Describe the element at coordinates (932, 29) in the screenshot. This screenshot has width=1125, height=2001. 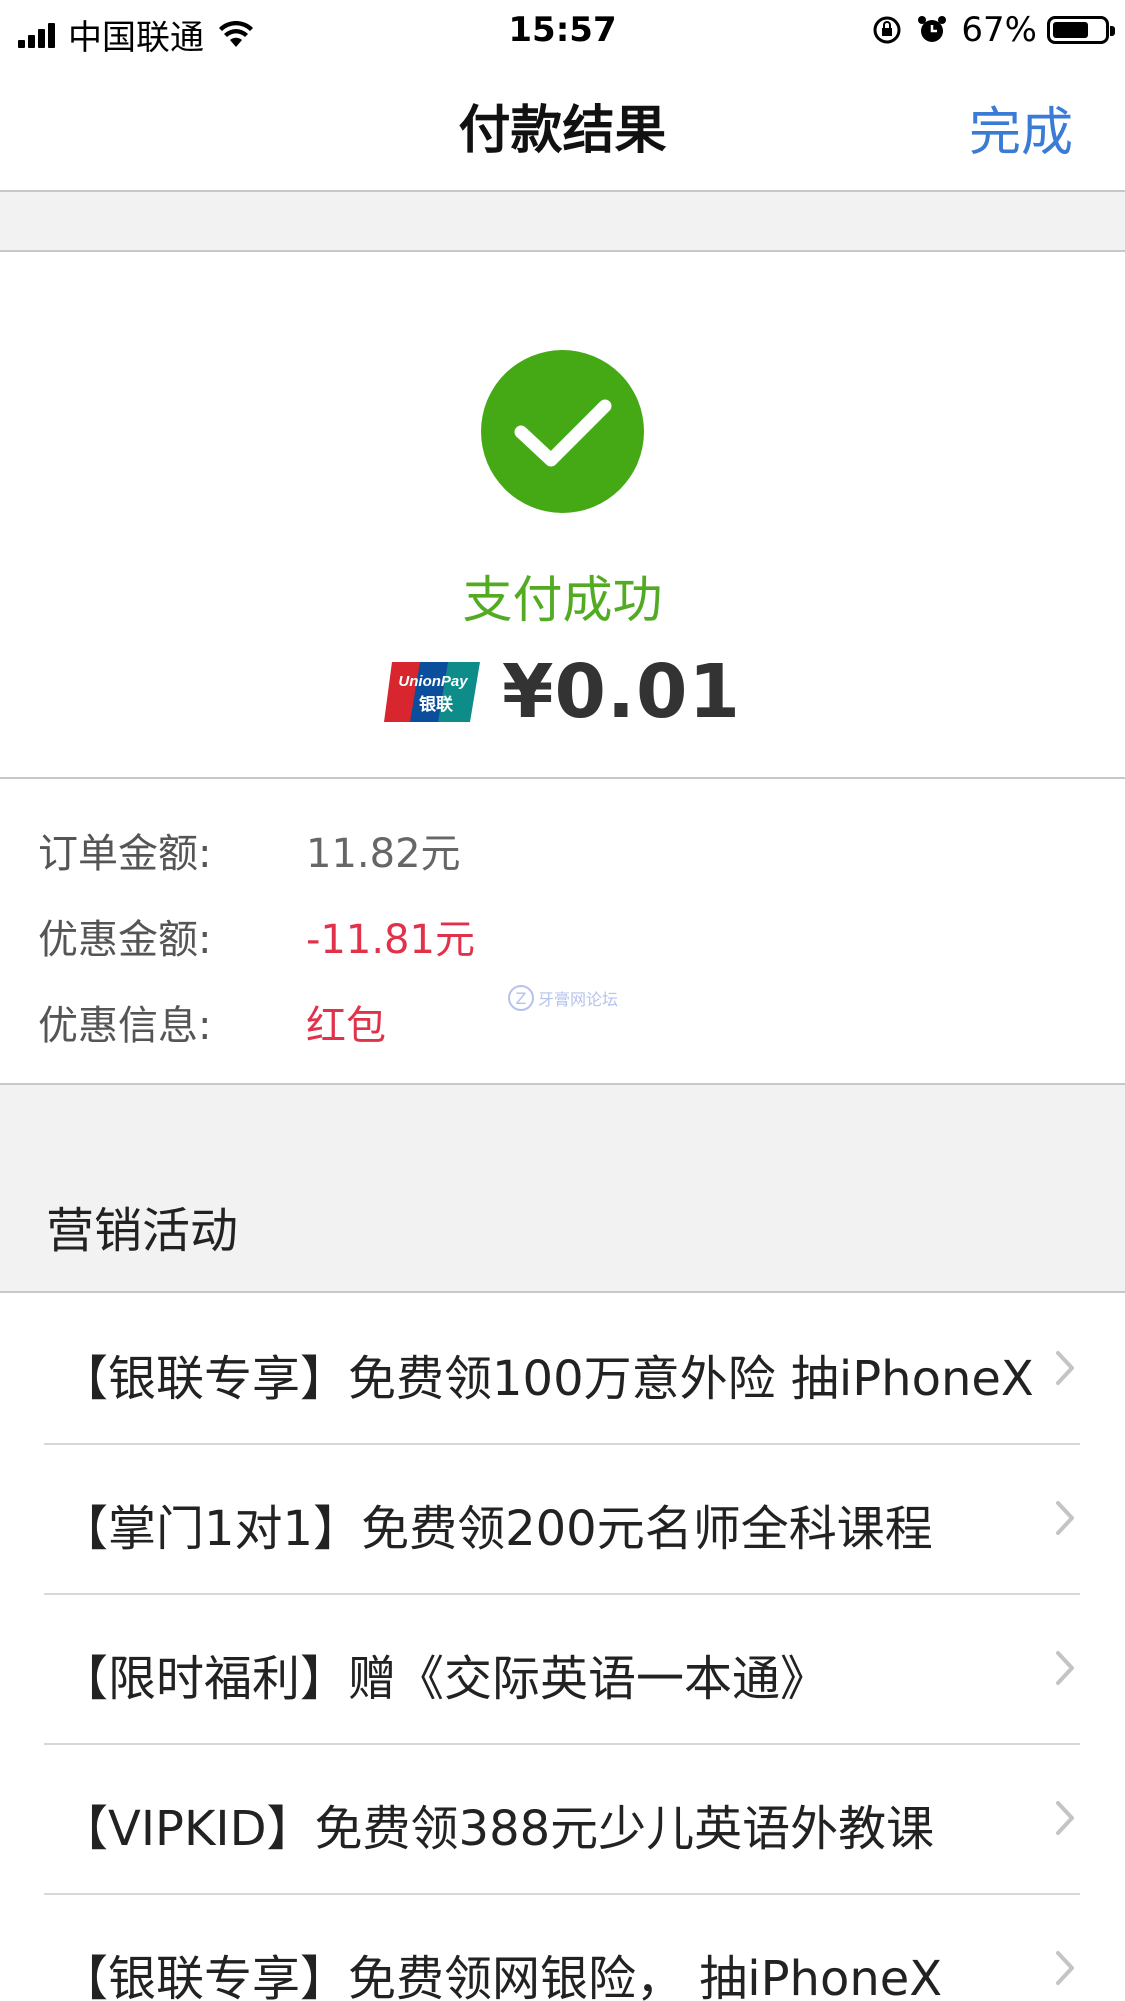
I see `alarm-icon` at that location.